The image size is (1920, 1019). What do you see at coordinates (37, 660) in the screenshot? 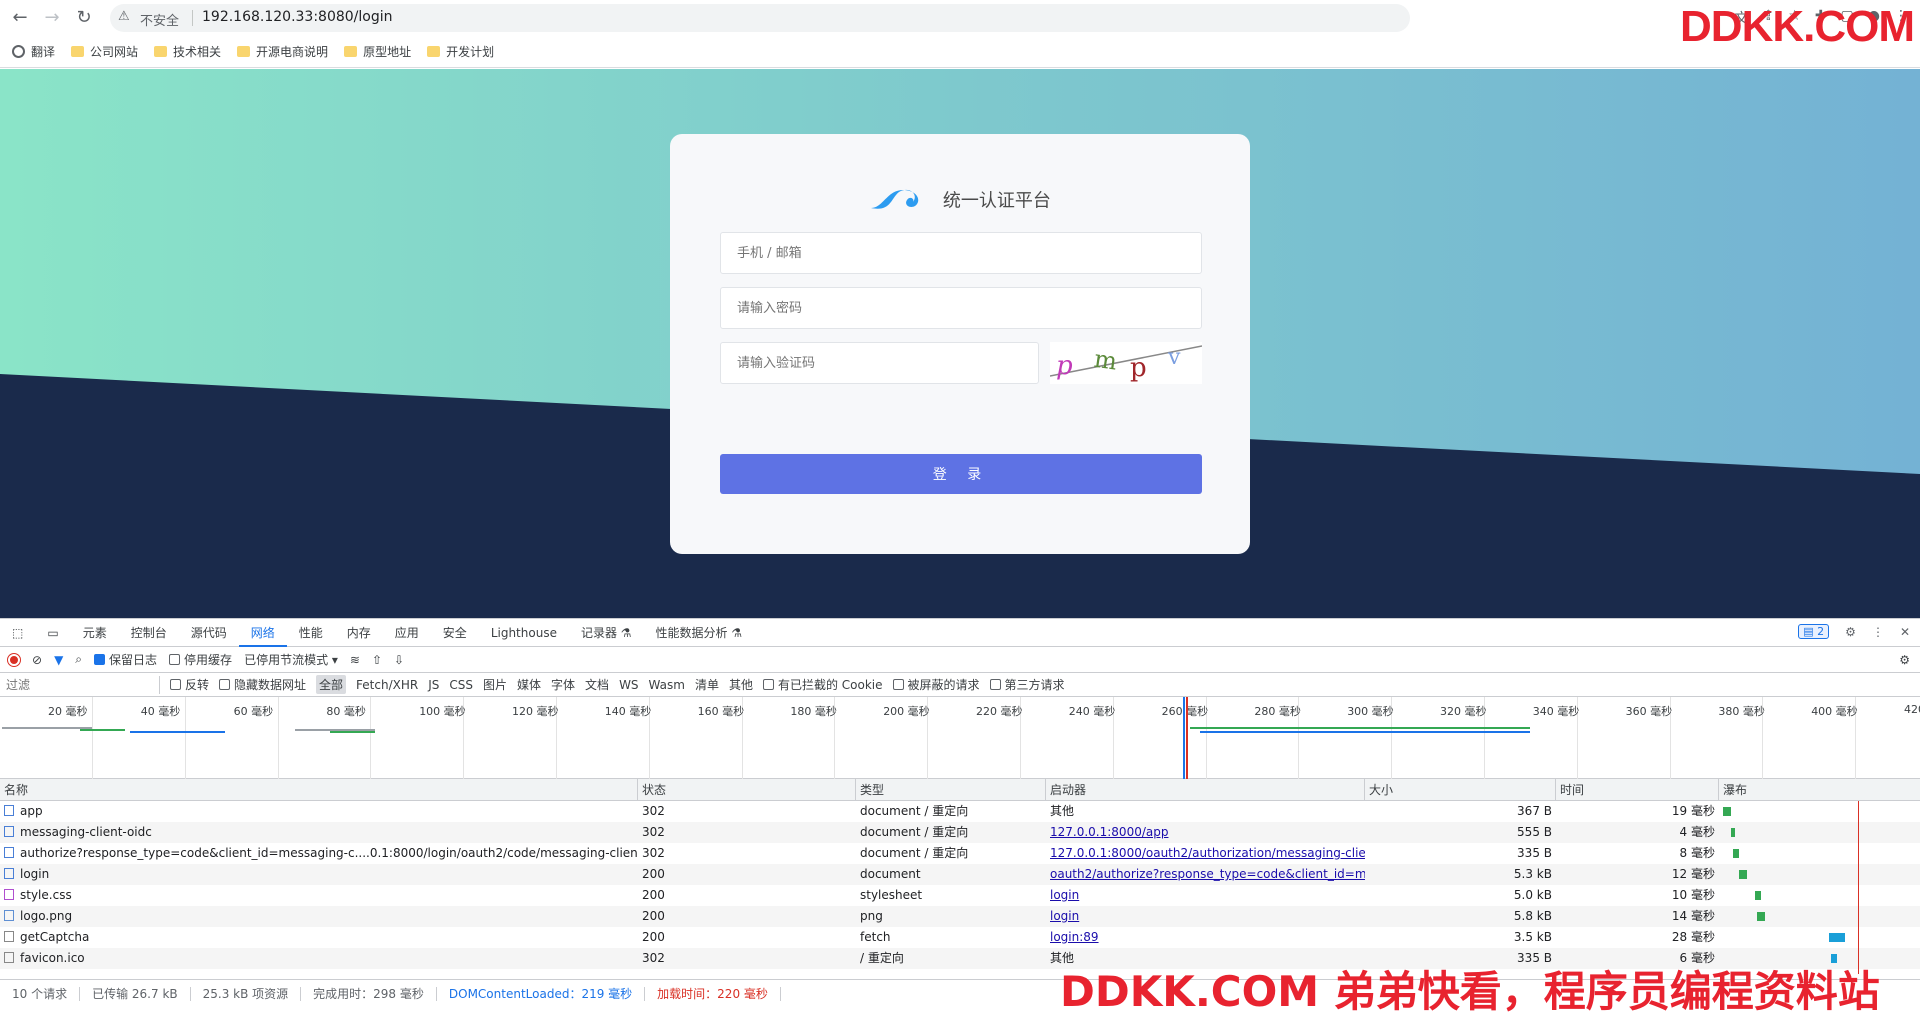
I see `clear-icon: ⊘` at bounding box center [37, 660].